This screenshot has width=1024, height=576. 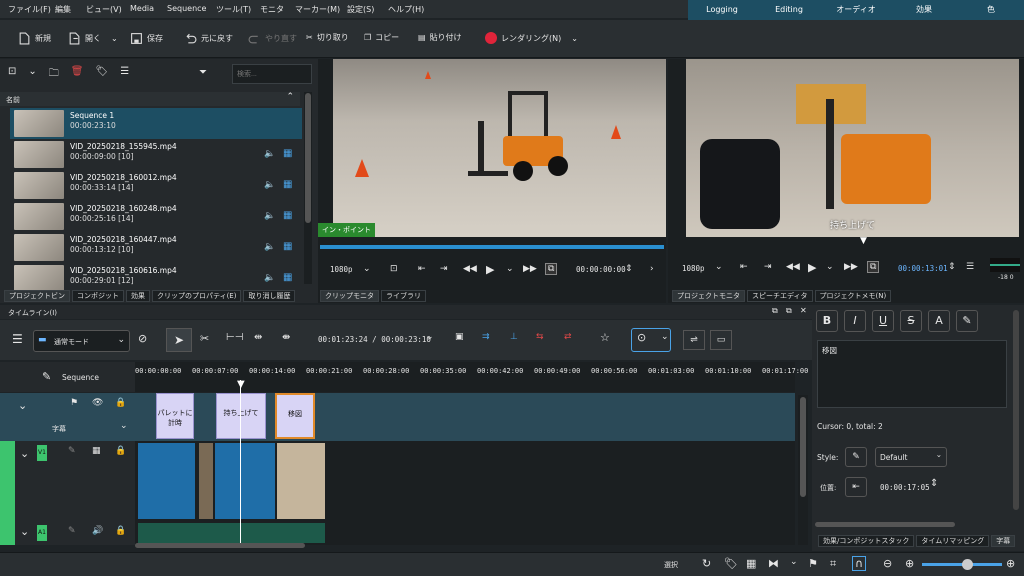 What do you see at coordinates (360, 9) in the screenshot?
I see `menu-settings: 設定(S)` at bounding box center [360, 9].